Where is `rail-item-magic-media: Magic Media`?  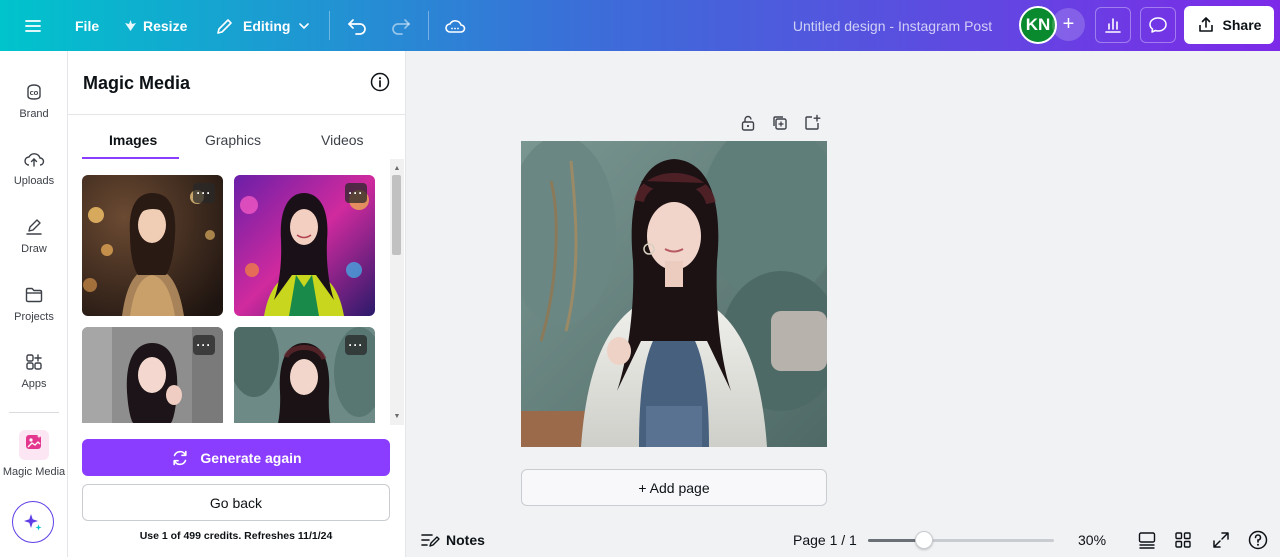 rail-item-magic-media: Magic Media is located at coordinates (34, 454).